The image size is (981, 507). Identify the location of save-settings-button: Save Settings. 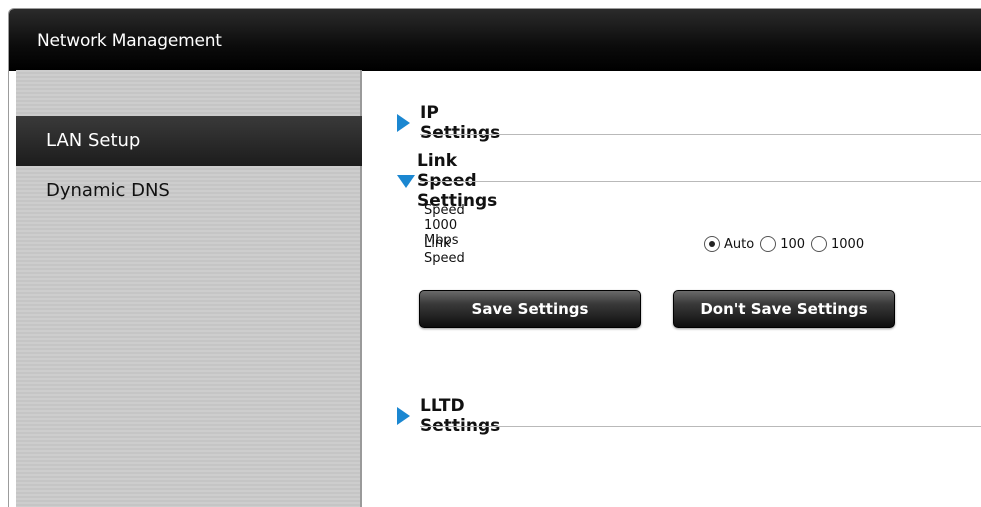
(530, 309).